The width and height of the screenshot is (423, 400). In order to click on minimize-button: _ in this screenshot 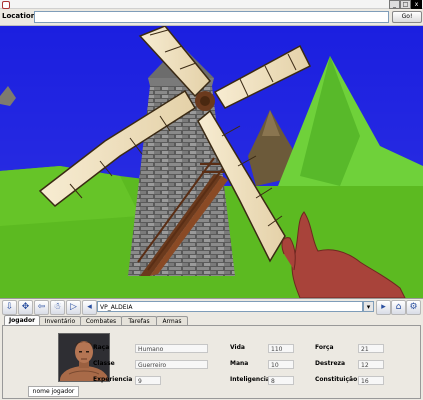, I will do `click(394, 4)`.